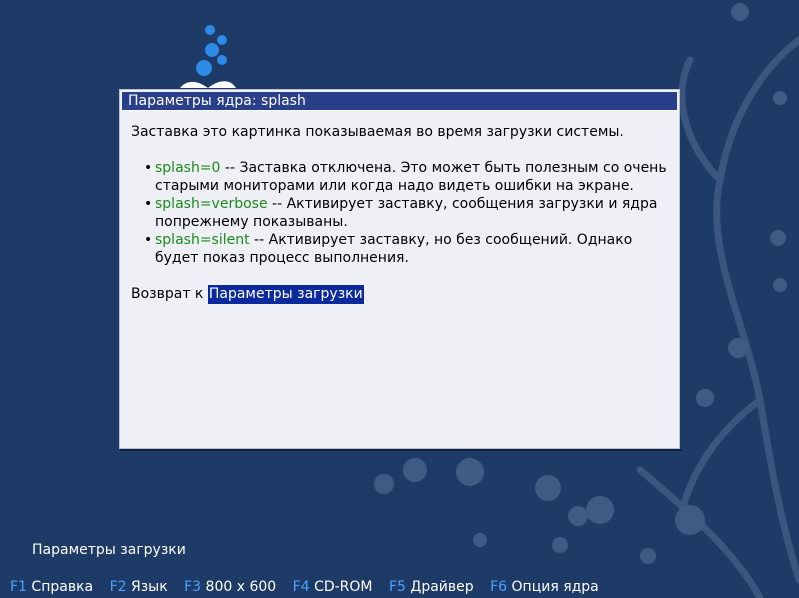  Describe the element at coordinates (403, 294) in the screenshot. I see `back-row: Возврат к Параметры загрузки` at that location.